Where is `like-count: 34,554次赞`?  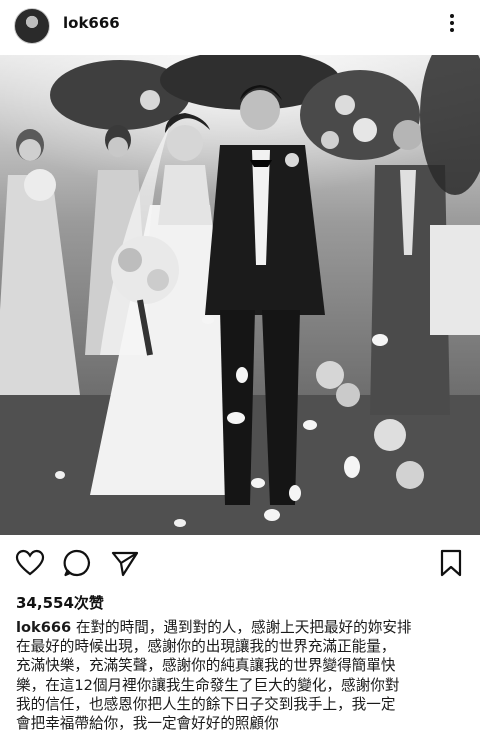
like-count: 34,554次赞 is located at coordinates (60, 602).